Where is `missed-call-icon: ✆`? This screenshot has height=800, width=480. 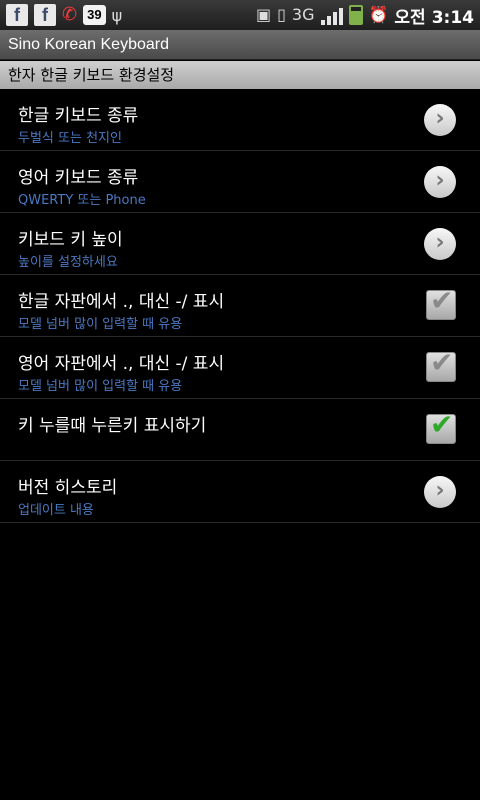
missed-call-icon: ✆ is located at coordinates (70, 14).